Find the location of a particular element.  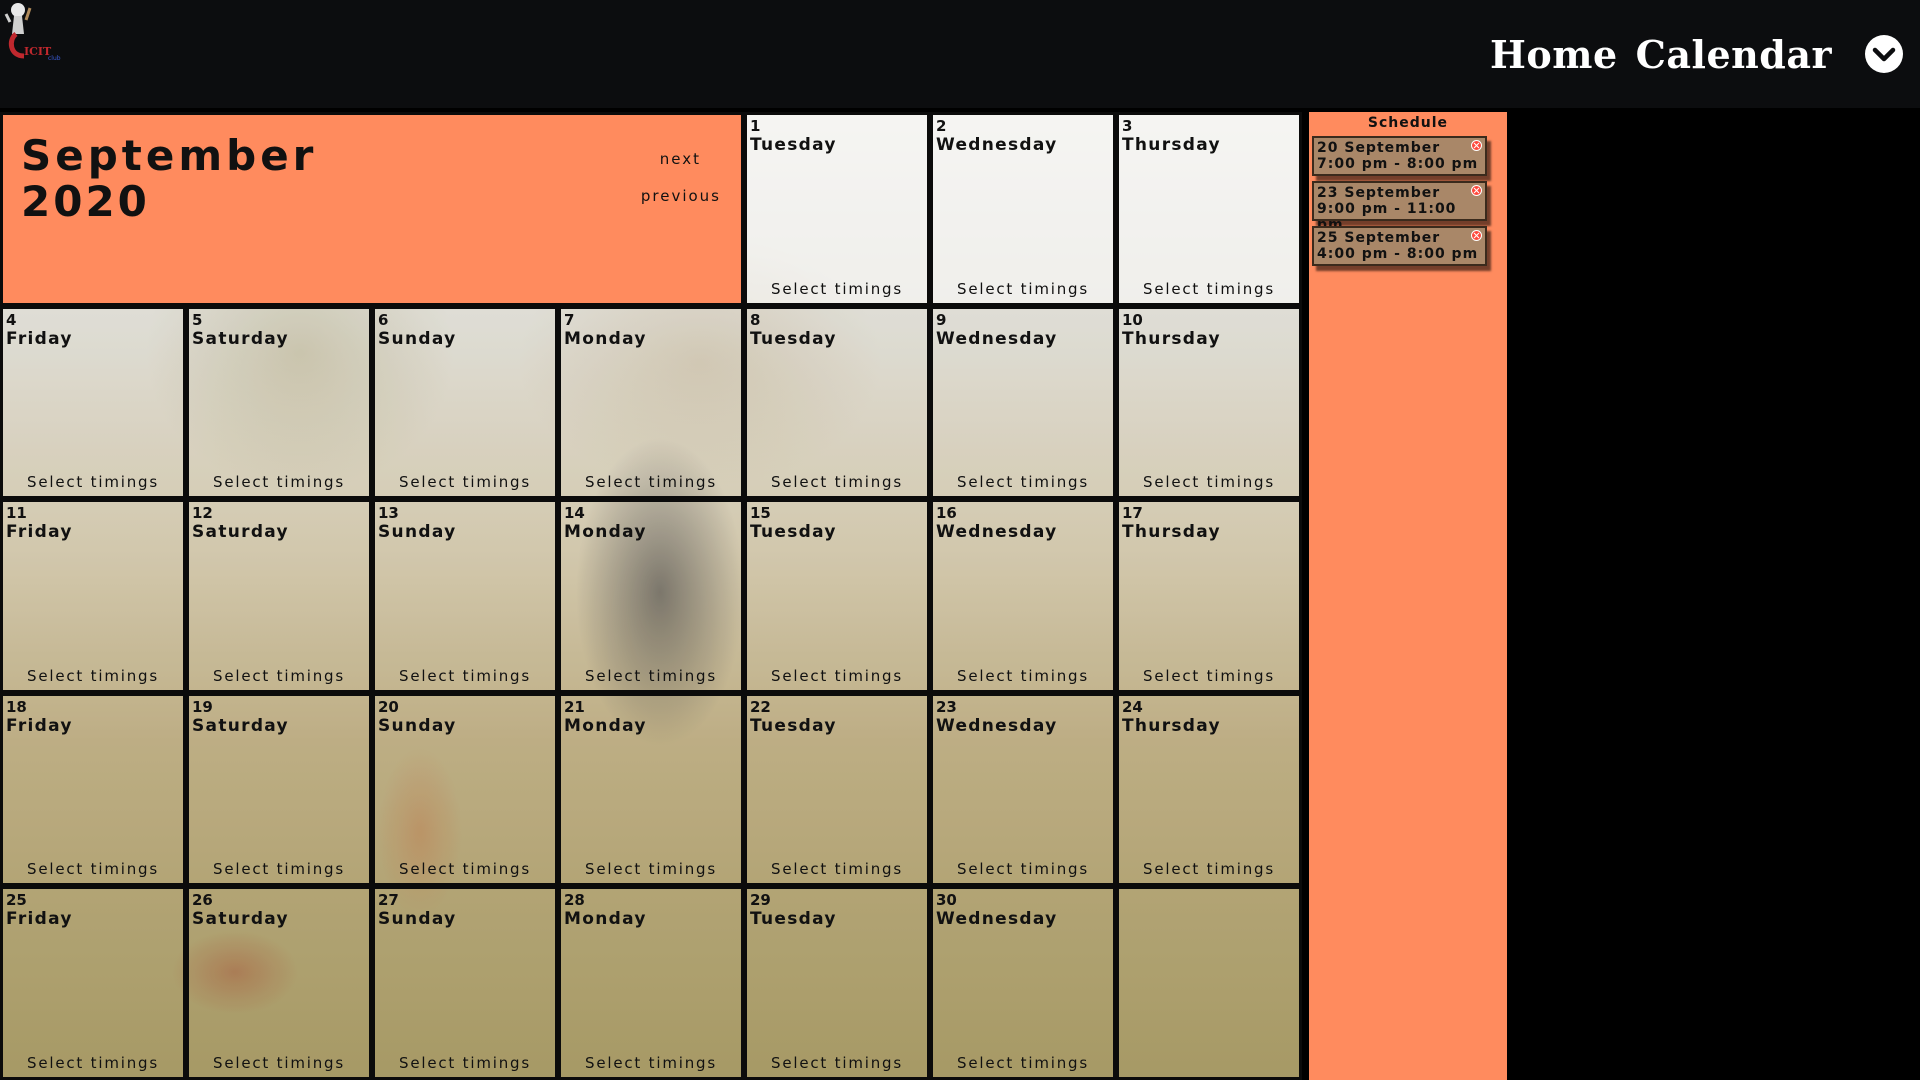

day-name: Saturday is located at coordinates (240, 919).